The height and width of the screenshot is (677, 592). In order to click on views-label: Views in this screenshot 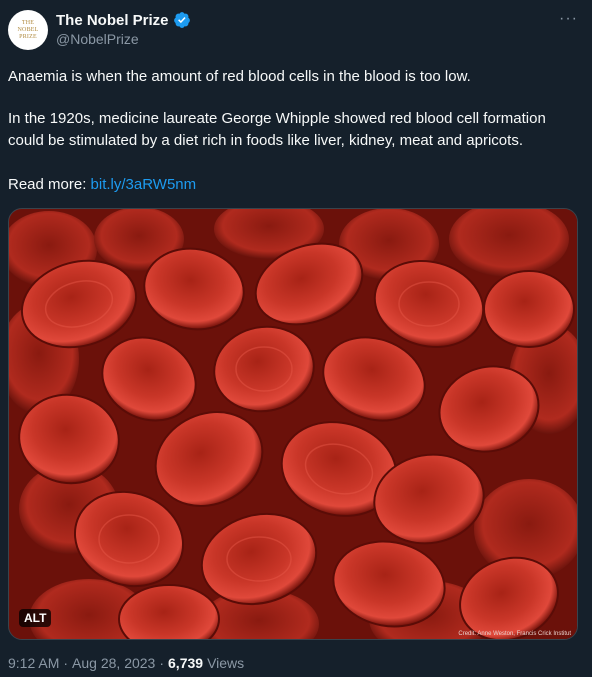, I will do `click(226, 663)`.